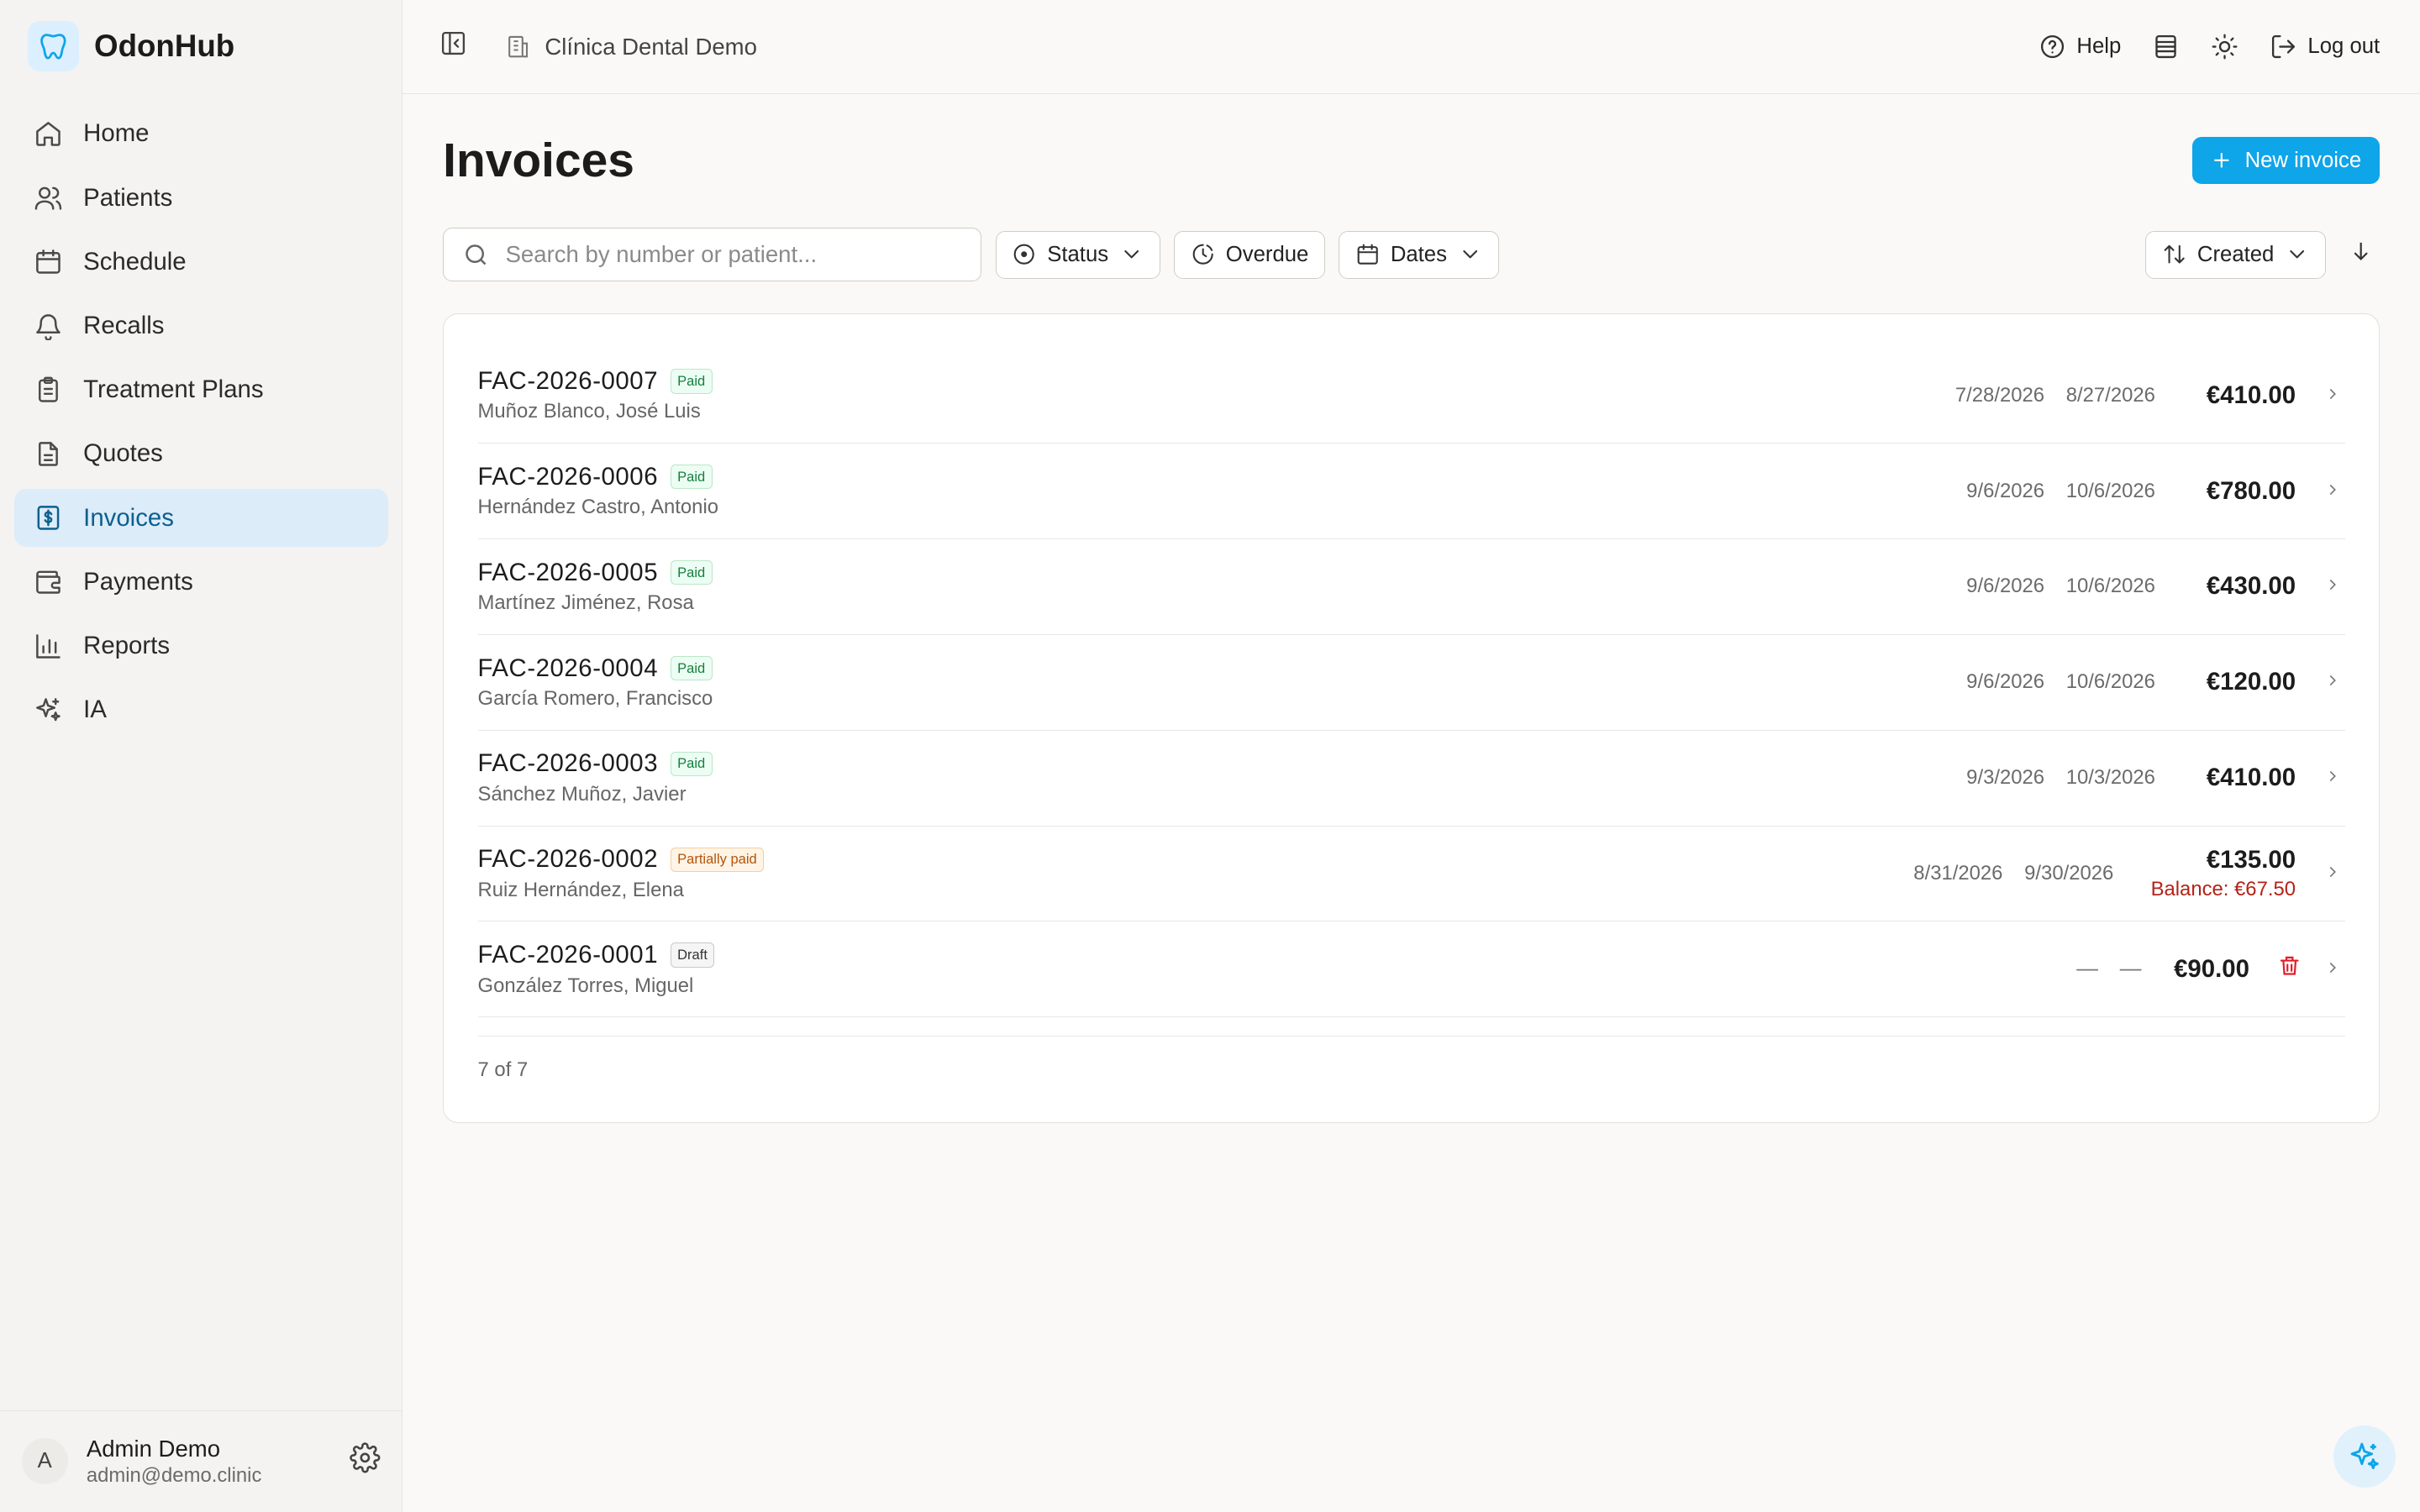 This screenshot has height=1512, width=2420. Describe the element at coordinates (2174, 254) in the screenshot. I see `sort-arrows-icon` at that location.